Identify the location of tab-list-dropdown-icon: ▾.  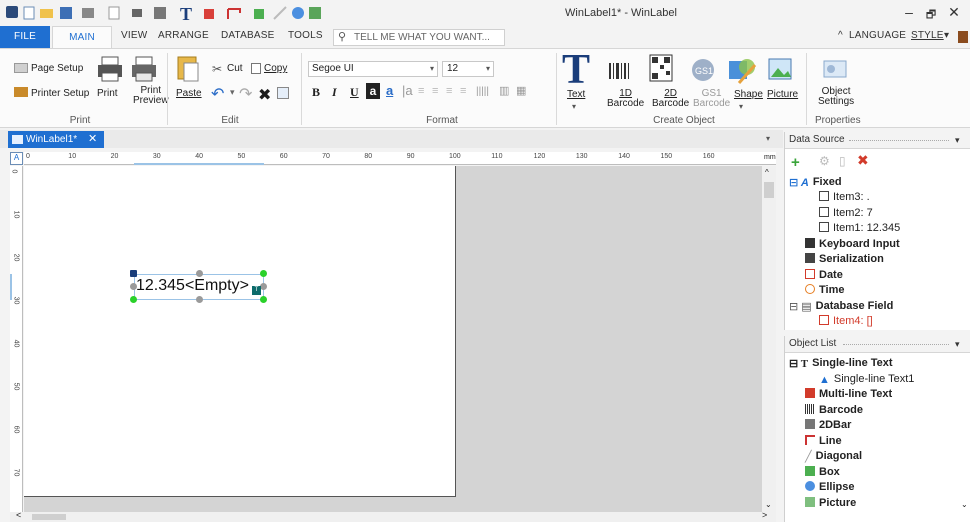
(768, 138).